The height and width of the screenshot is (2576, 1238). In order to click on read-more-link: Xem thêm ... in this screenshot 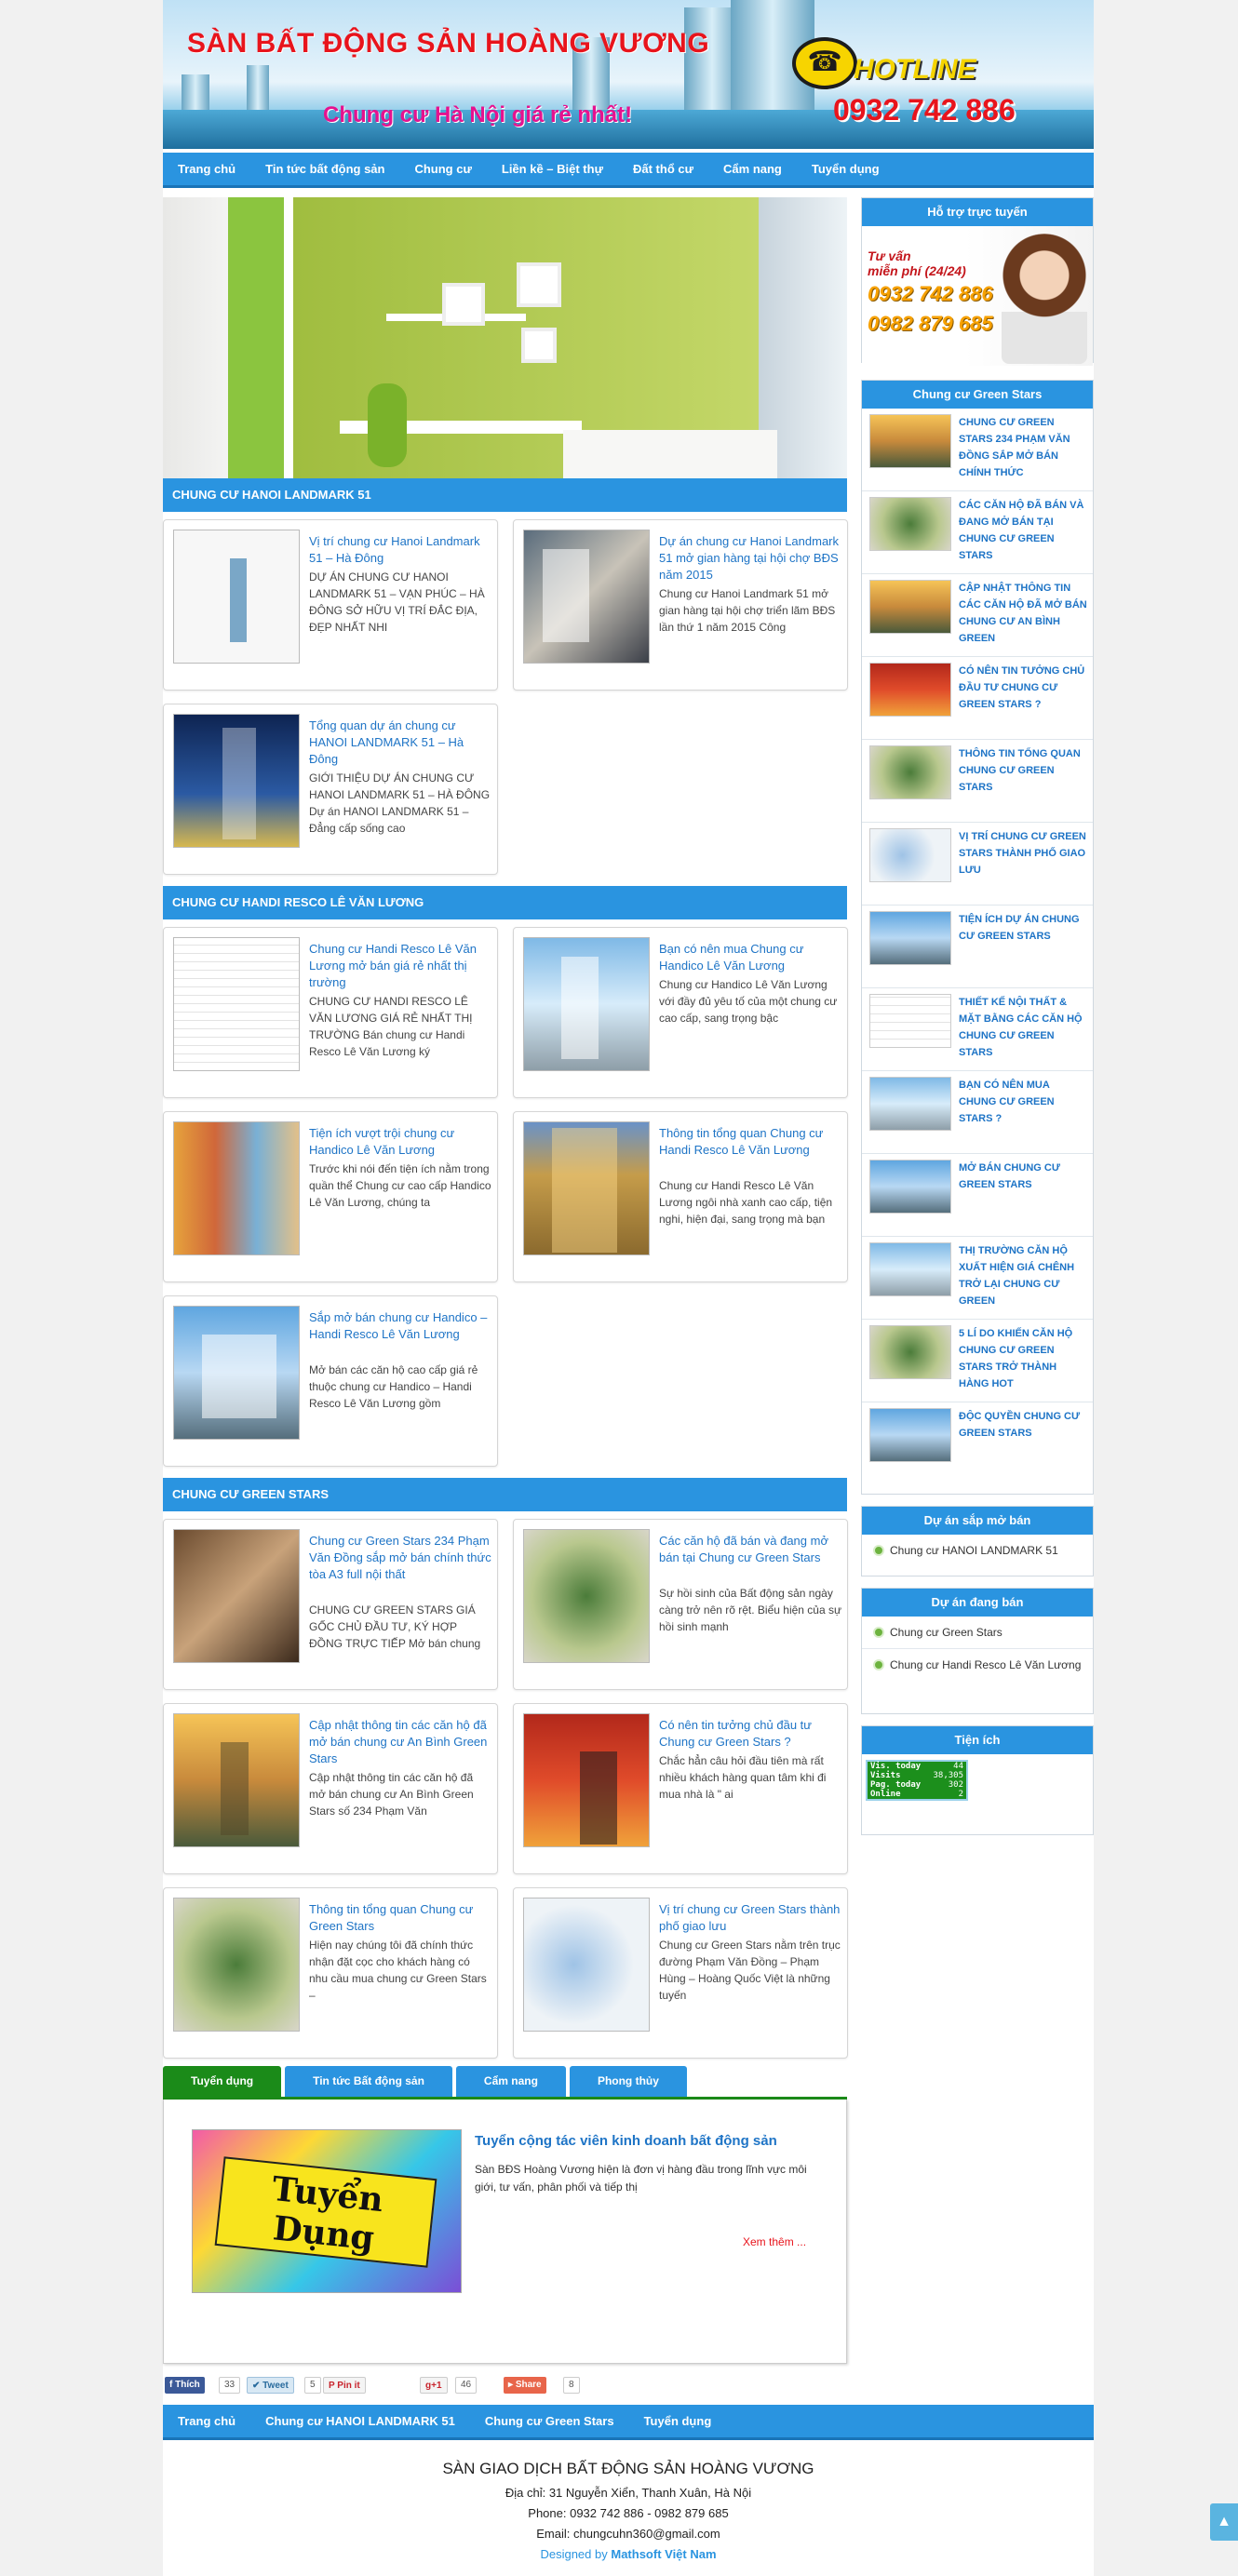, I will do `click(774, 2241)`.